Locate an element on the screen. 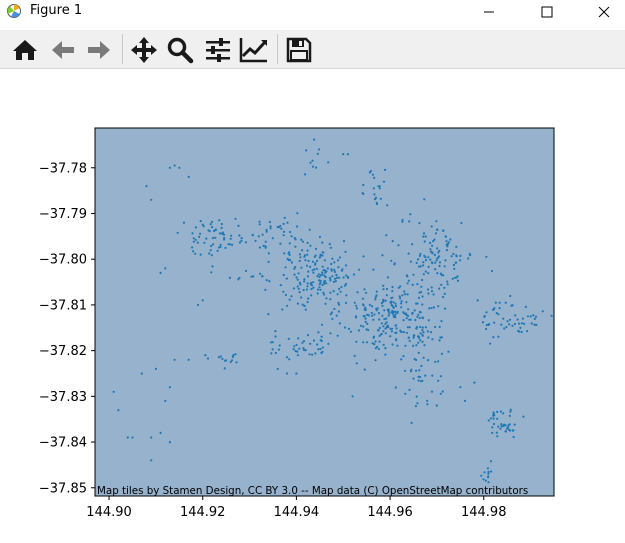 This screenshot has height=543, width=625. save-button is located at coordinates (299, 50).